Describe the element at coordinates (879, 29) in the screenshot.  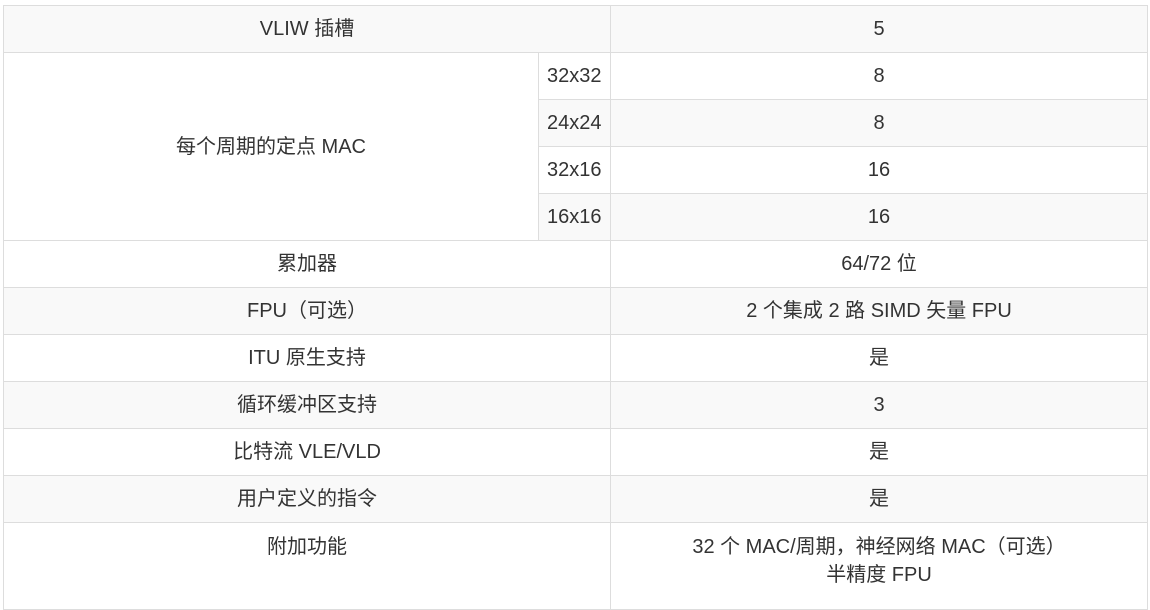
I see `vliw-value: 5` at that location.